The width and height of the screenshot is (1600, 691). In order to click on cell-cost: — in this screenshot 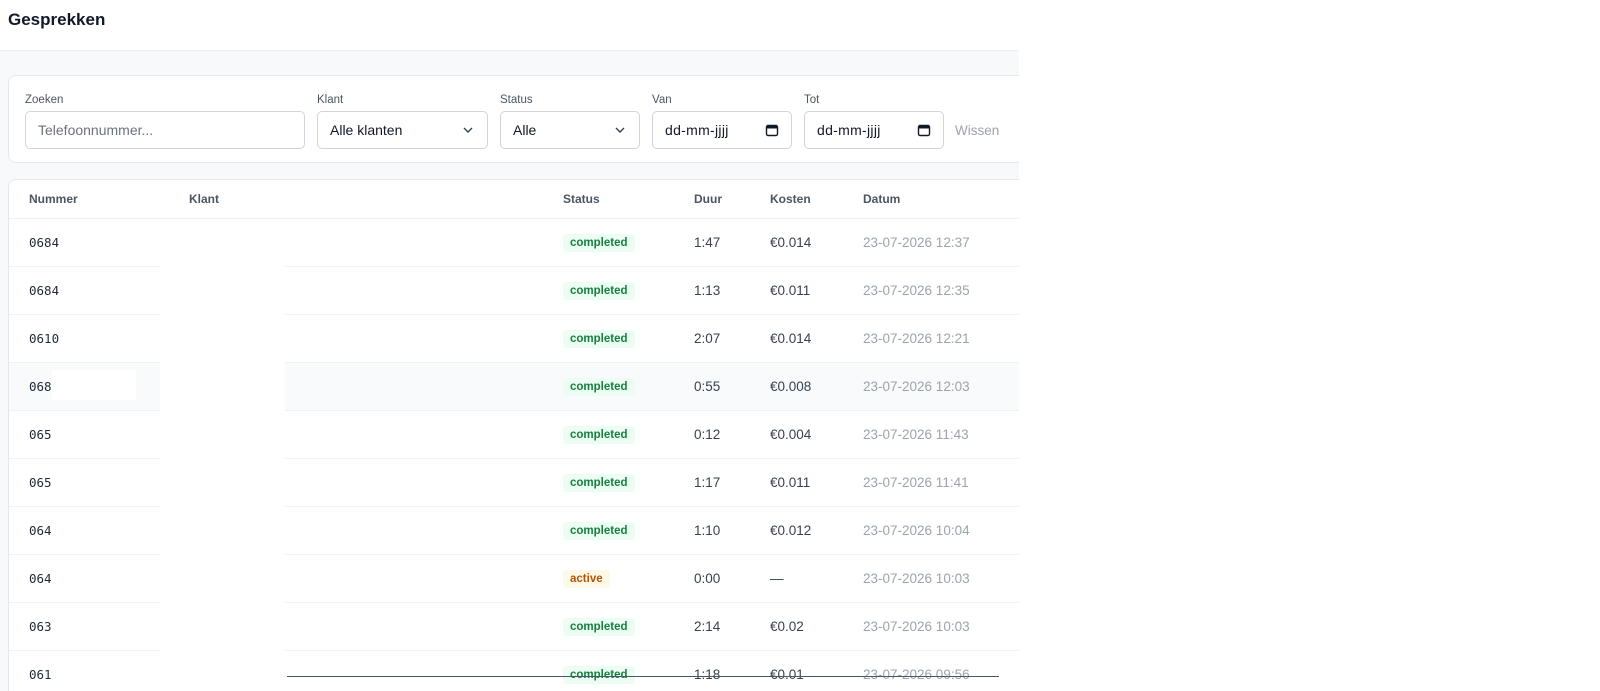, I will do `click(816, 578)`.